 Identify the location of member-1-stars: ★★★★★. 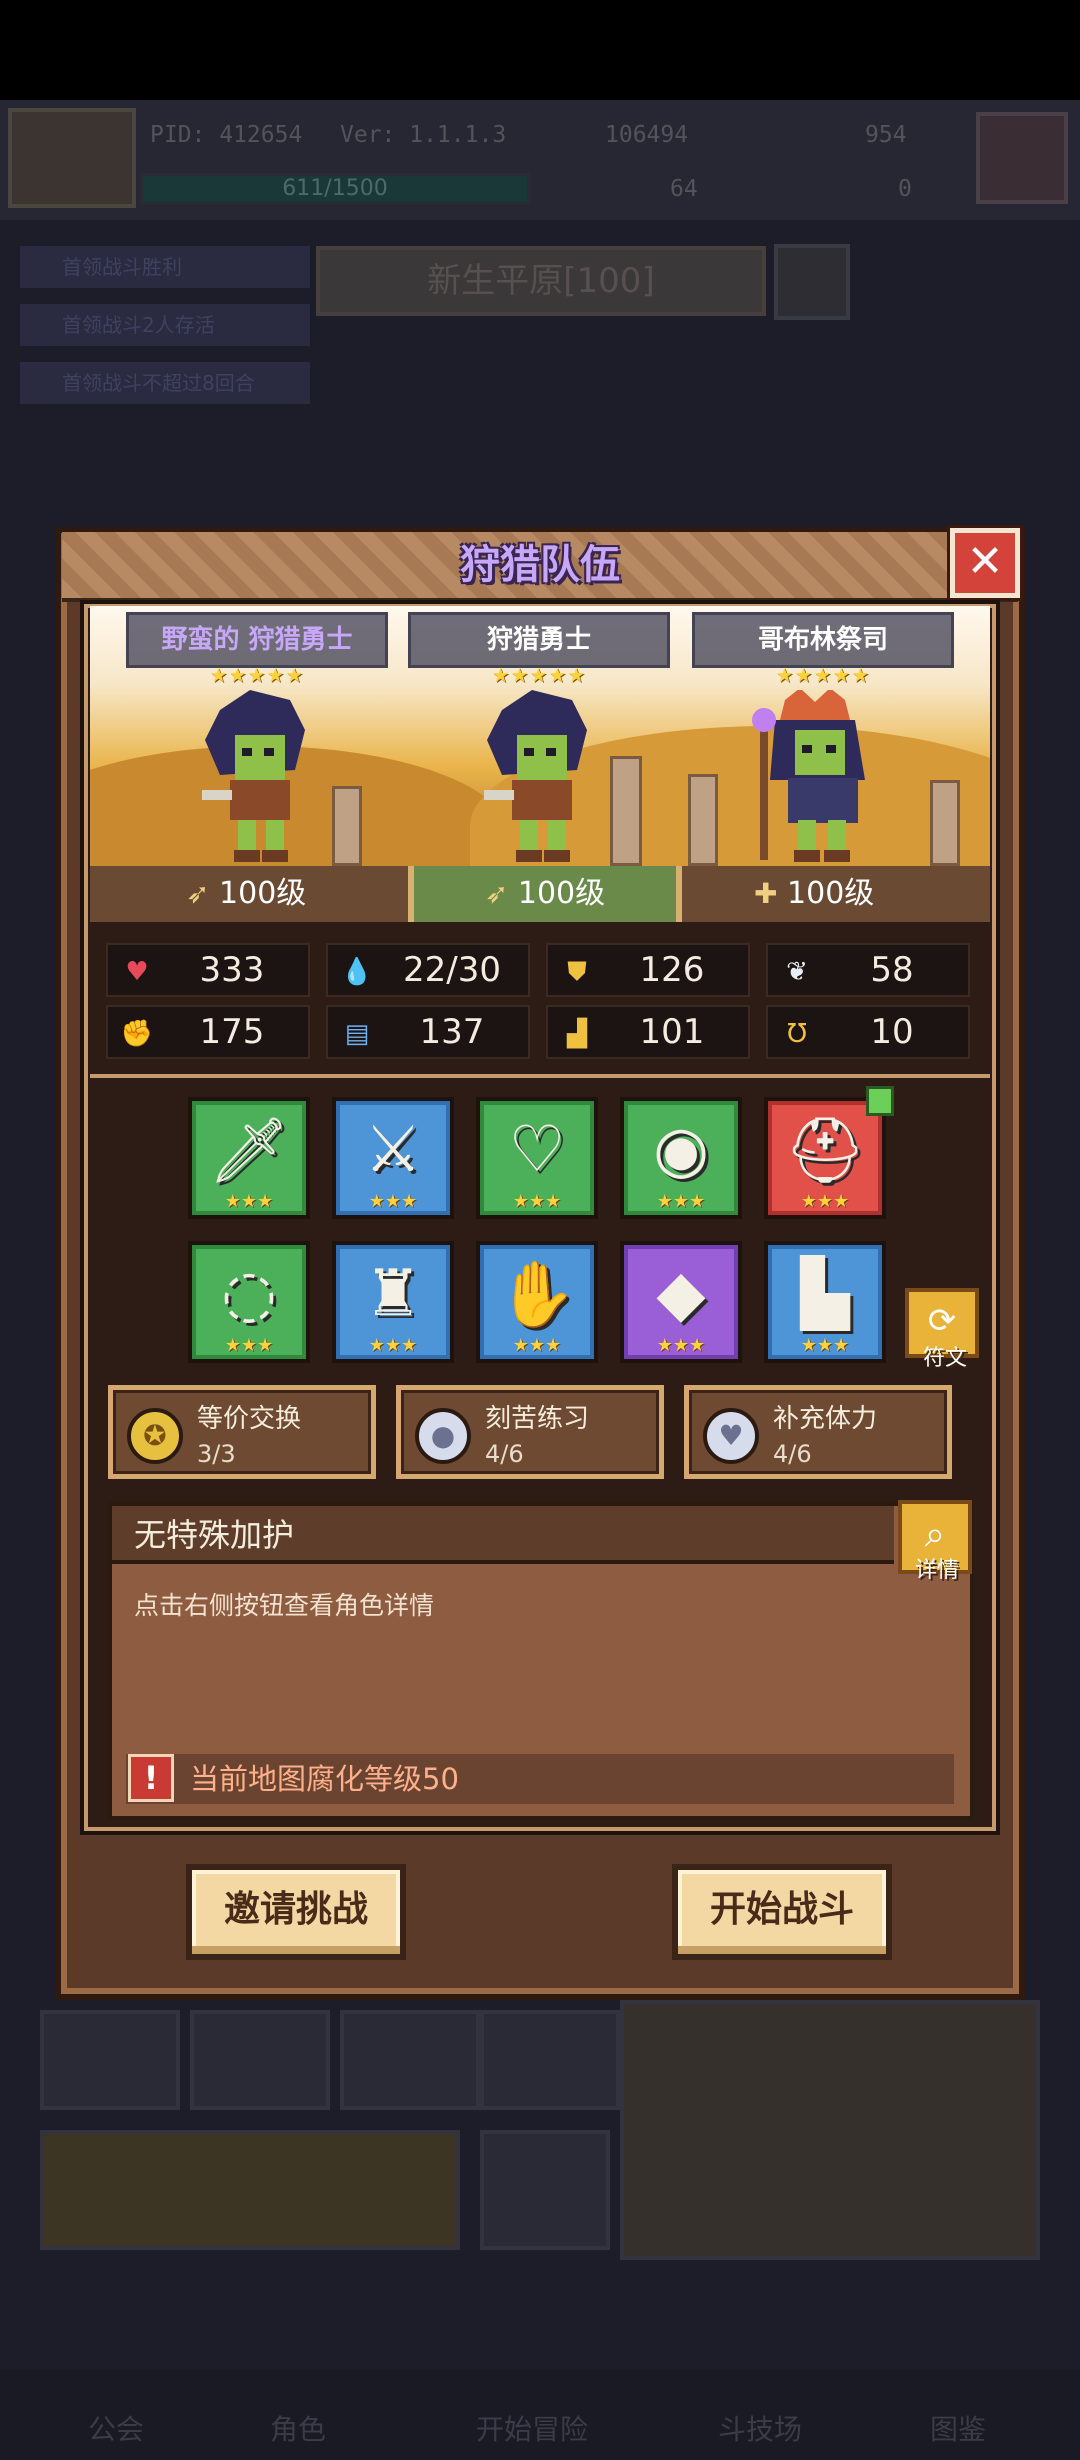
(257, 675).